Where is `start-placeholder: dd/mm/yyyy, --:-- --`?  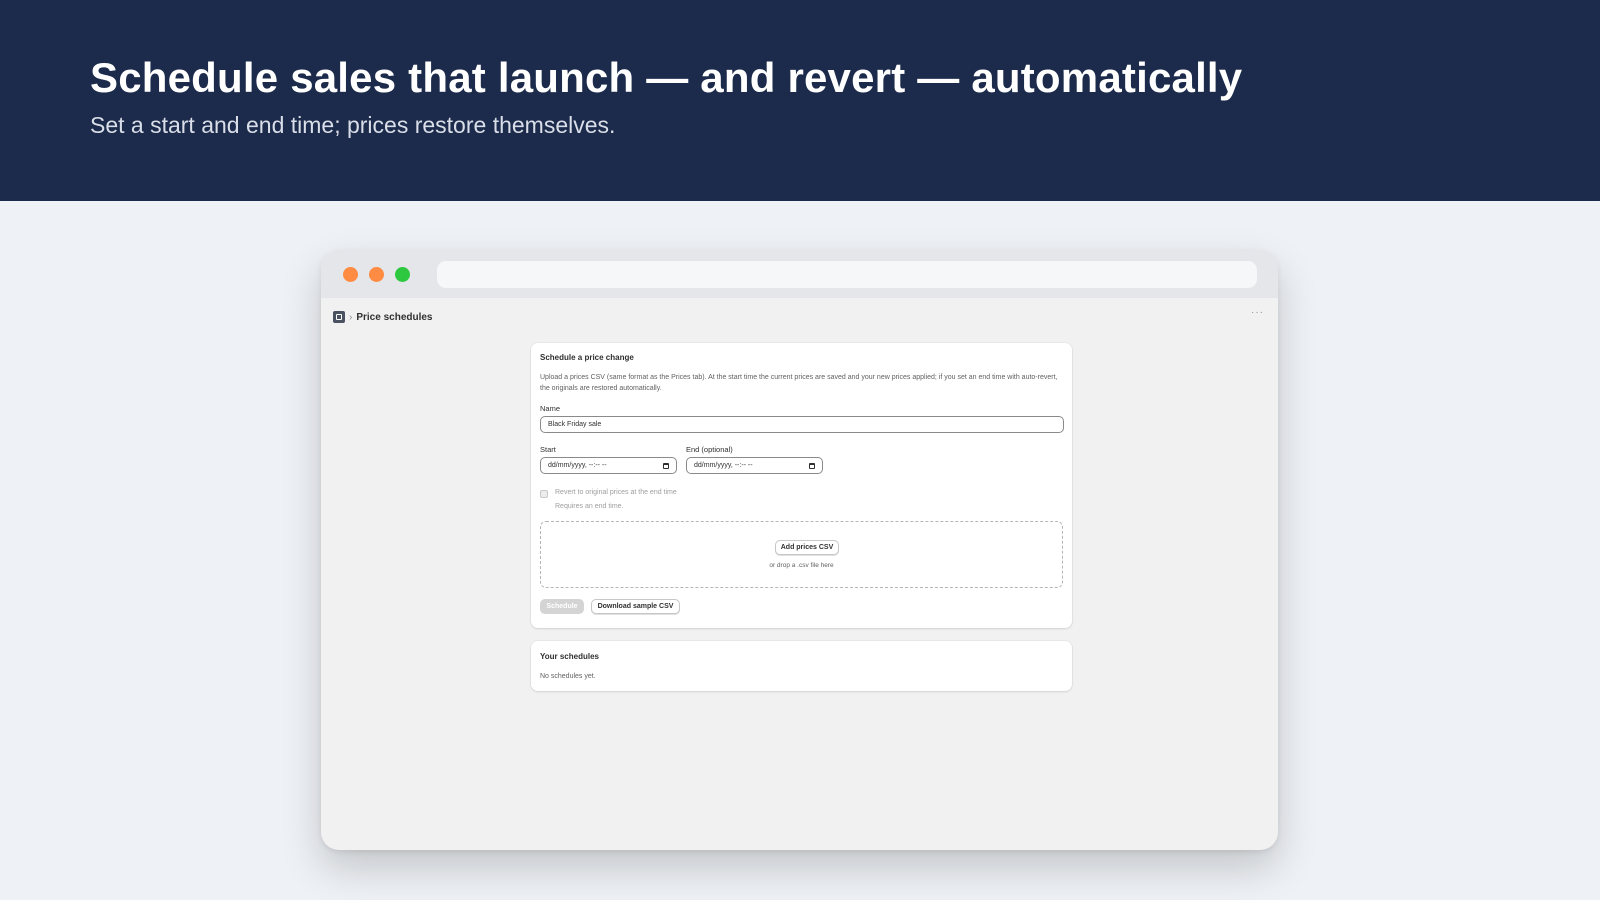
start-placeholder: dd/mm/yyyy, --:-- -- is located at coordinates (577, 465).